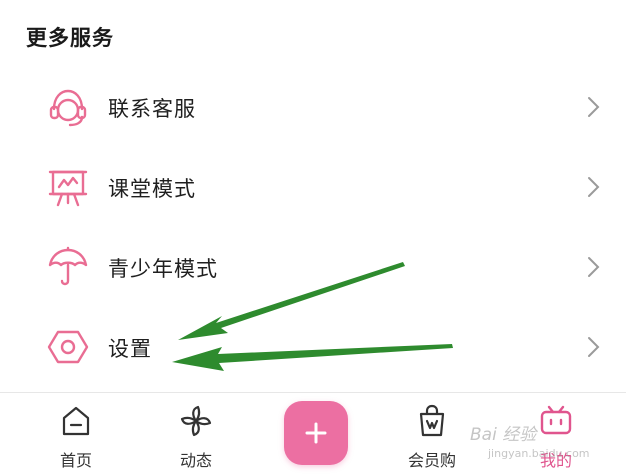  I want to click on menu-item-label: 青少年模式, so click(163, 269).